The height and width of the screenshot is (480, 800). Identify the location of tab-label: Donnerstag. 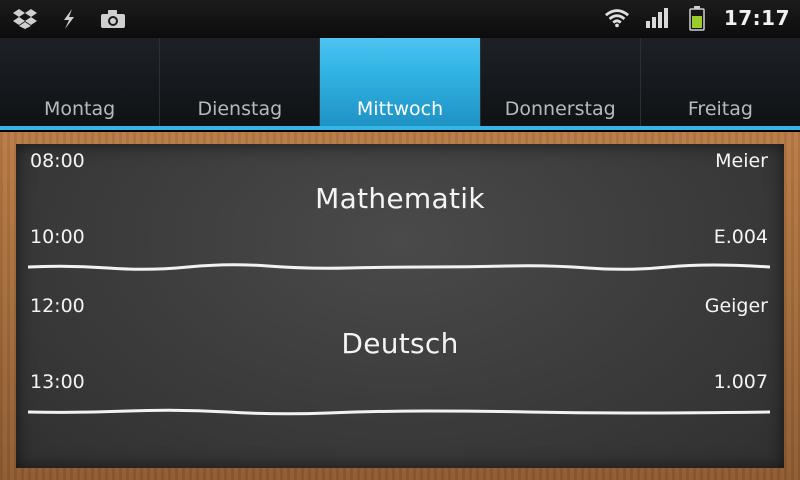
(560, 109).